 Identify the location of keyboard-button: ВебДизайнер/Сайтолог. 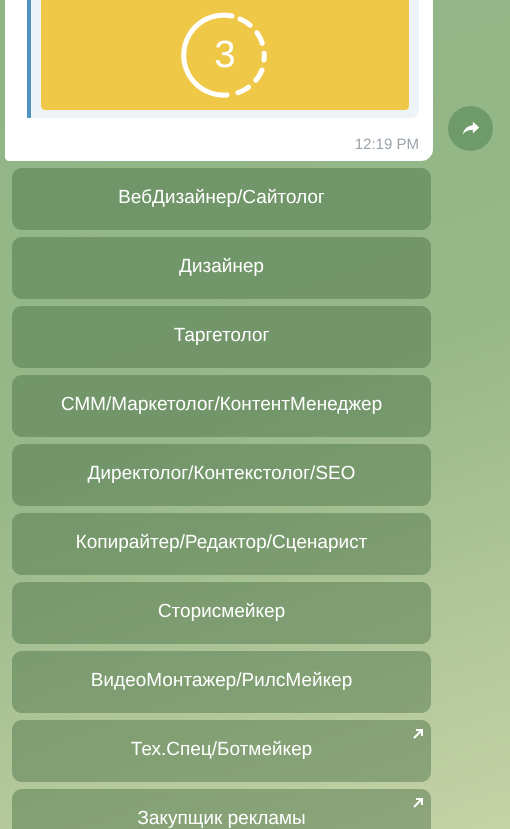
(221, 199).